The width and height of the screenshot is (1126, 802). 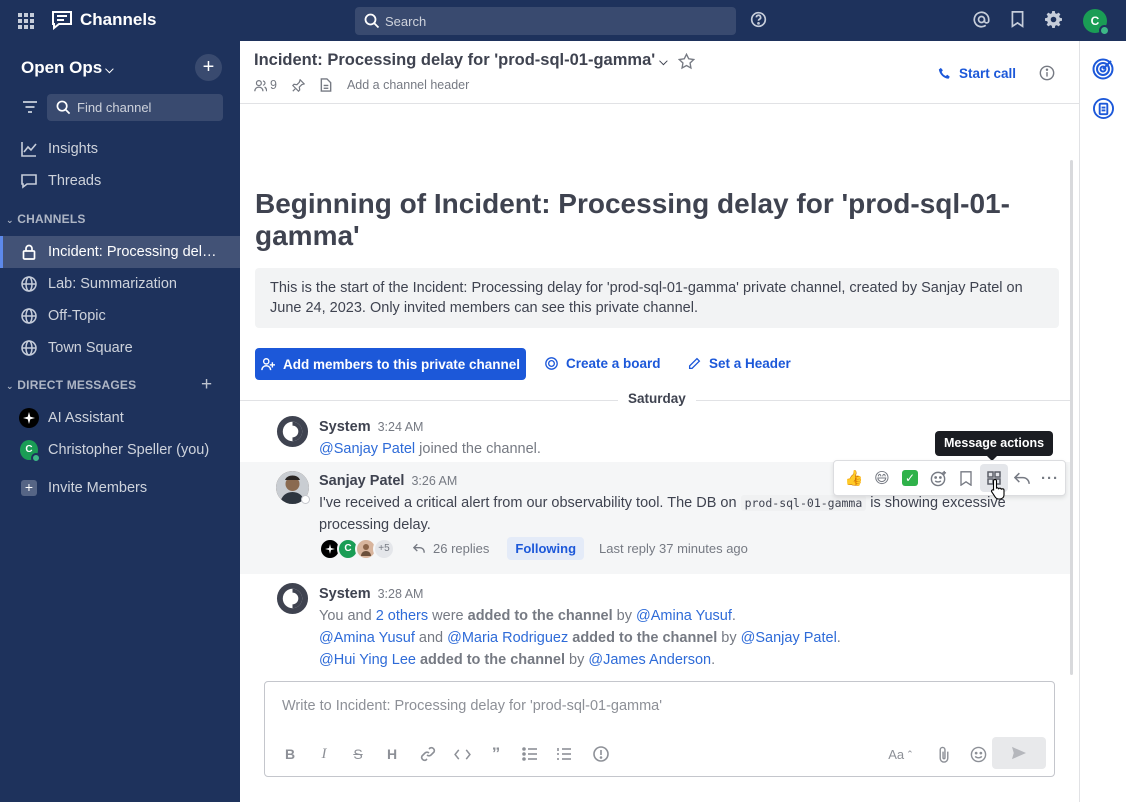 What do you see at coordinates (67, 68) in the screenshot?
I see `team-menu: Open Ops ⌵` at bounding box center [67, 68].